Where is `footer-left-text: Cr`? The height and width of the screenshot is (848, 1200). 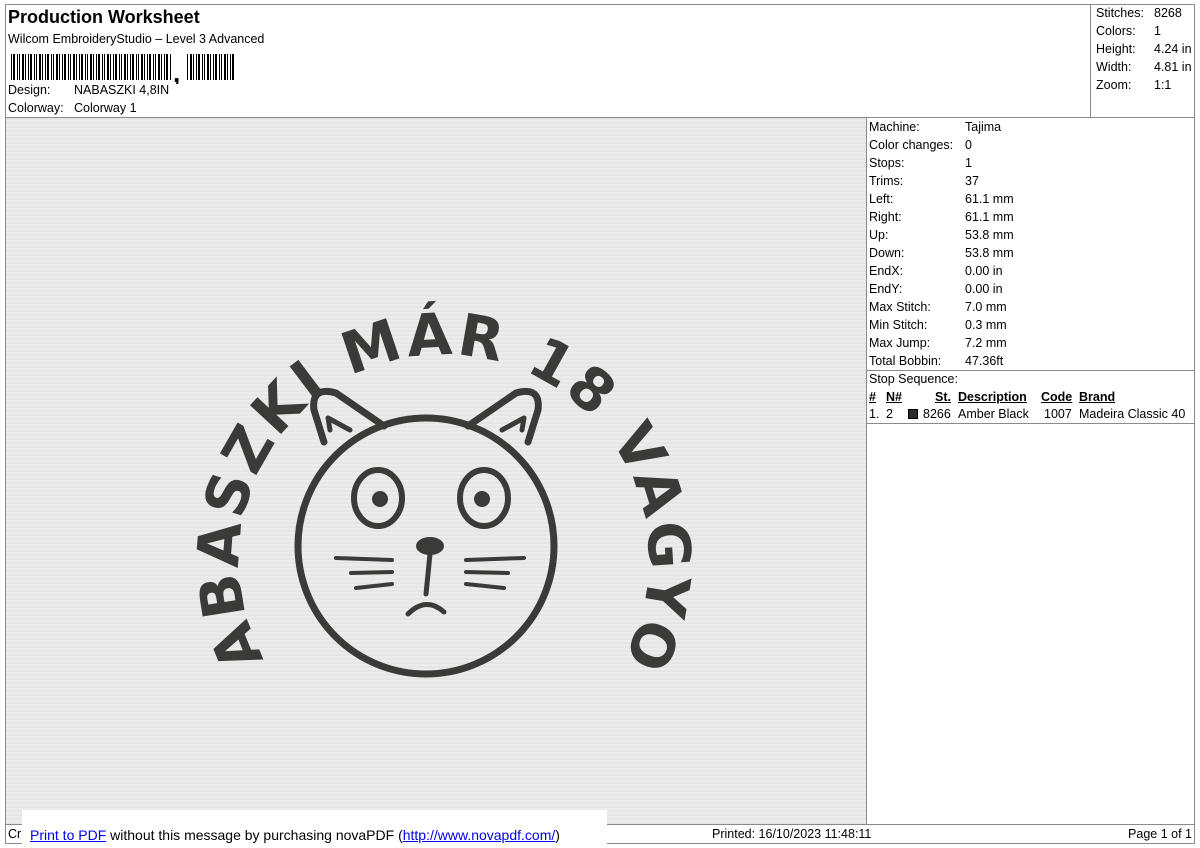
footer-left-text: Cr is located at coordinates (15, 834).